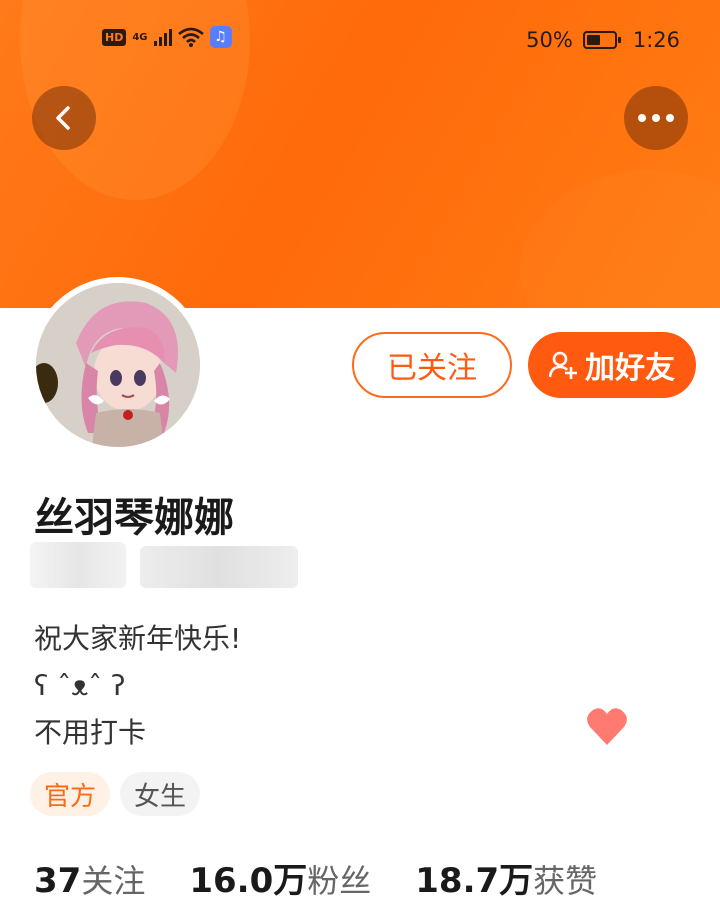 The width and height of the screenshot is (720, 912). What do you see at coordinates (220, 37) in the screenshot?
I see `music-app-icon: ♫` at bounding box center [220, 37].